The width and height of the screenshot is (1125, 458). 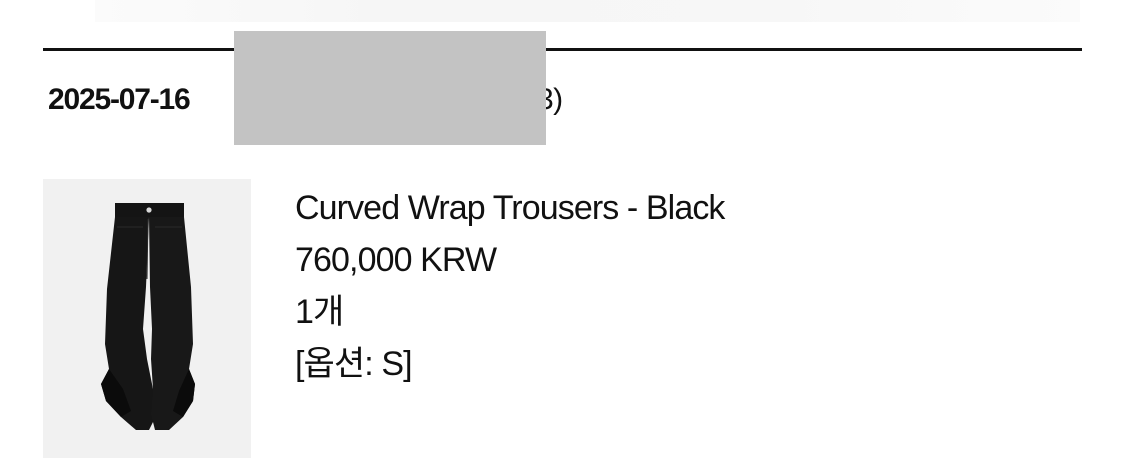 I want to click on product-quantity: 1개, so click(x=319, y=312).